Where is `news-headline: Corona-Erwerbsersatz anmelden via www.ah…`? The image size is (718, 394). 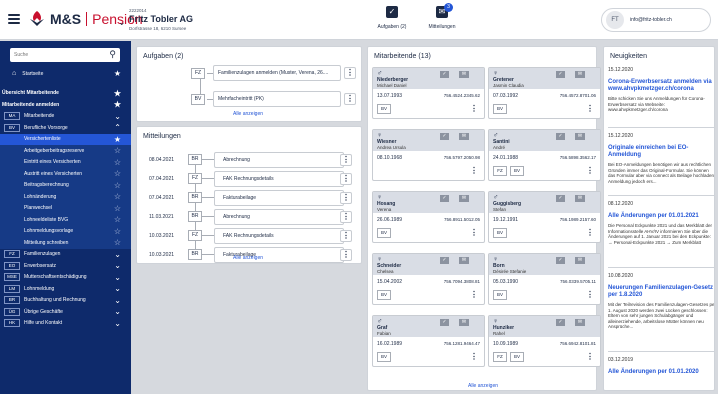 news-headline: Corona-Erwerbsersatz anmelden via www.ah… is located at coordinates (661, 86).